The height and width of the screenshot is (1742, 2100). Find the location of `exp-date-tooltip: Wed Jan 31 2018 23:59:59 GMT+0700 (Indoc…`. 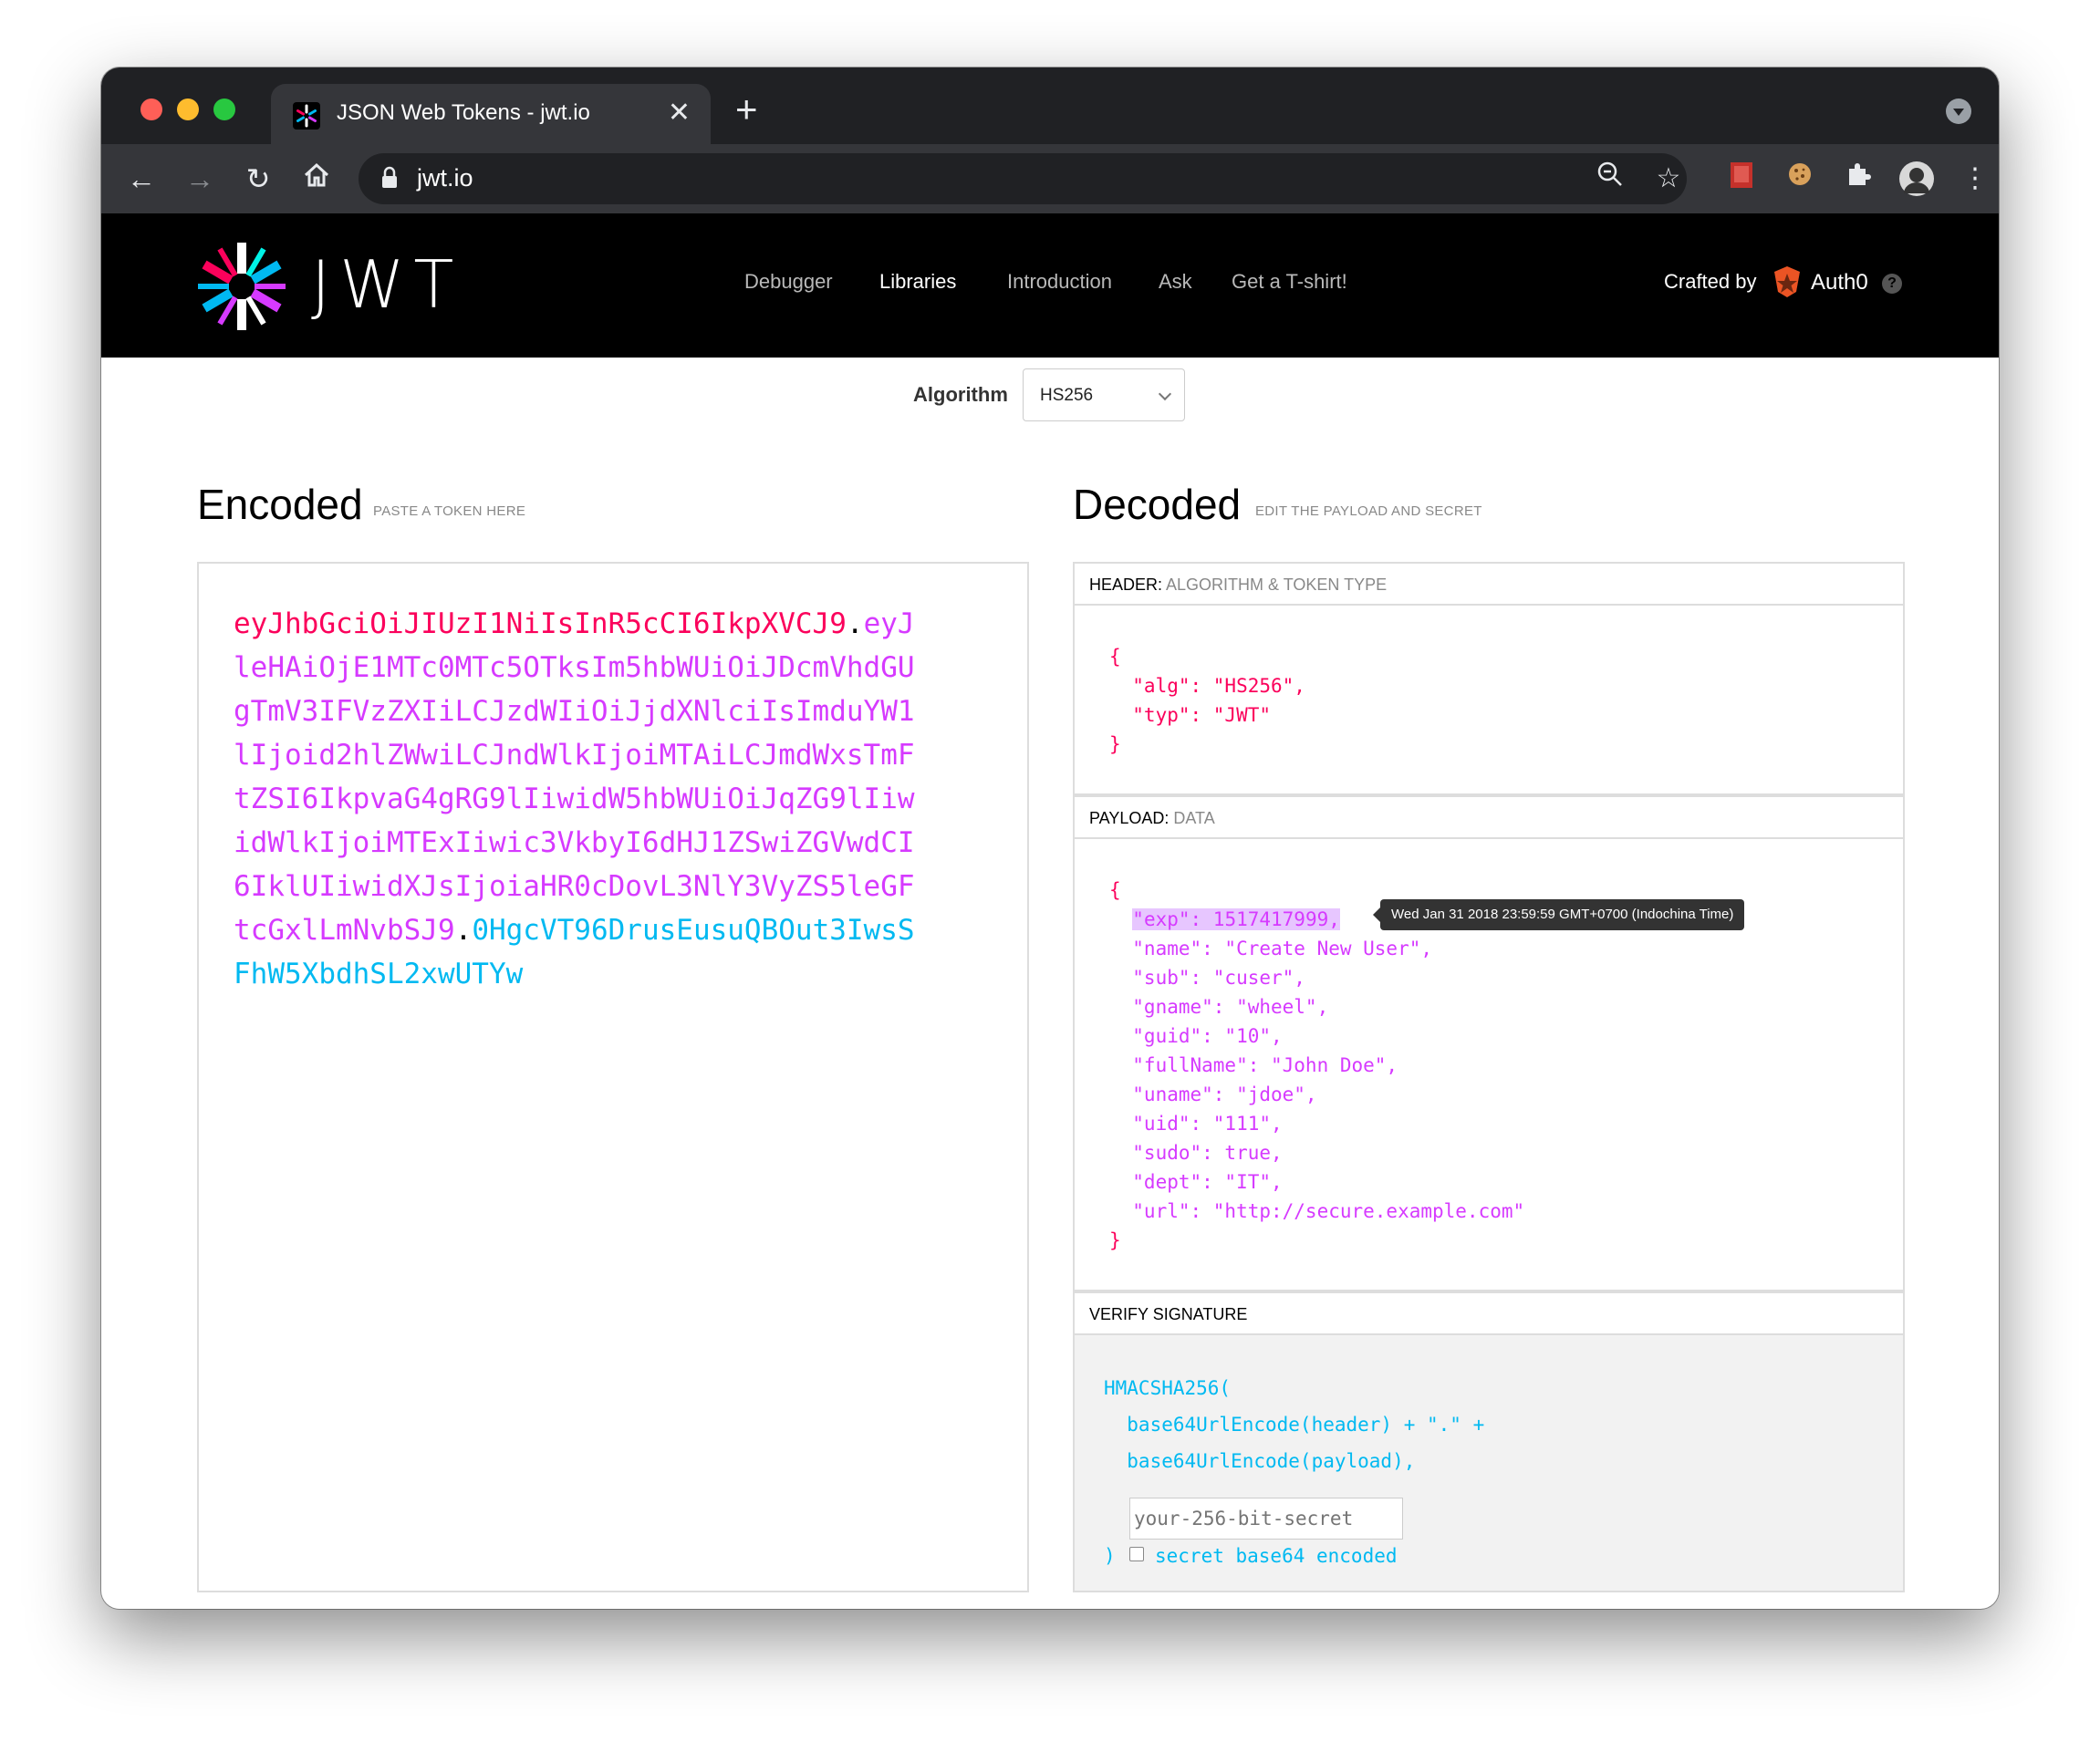

exp-date-tooltip: Wed Jan 31 2018 23:59:59 GMT+0700 (Indoc… is located at coordinates (1558, 914).